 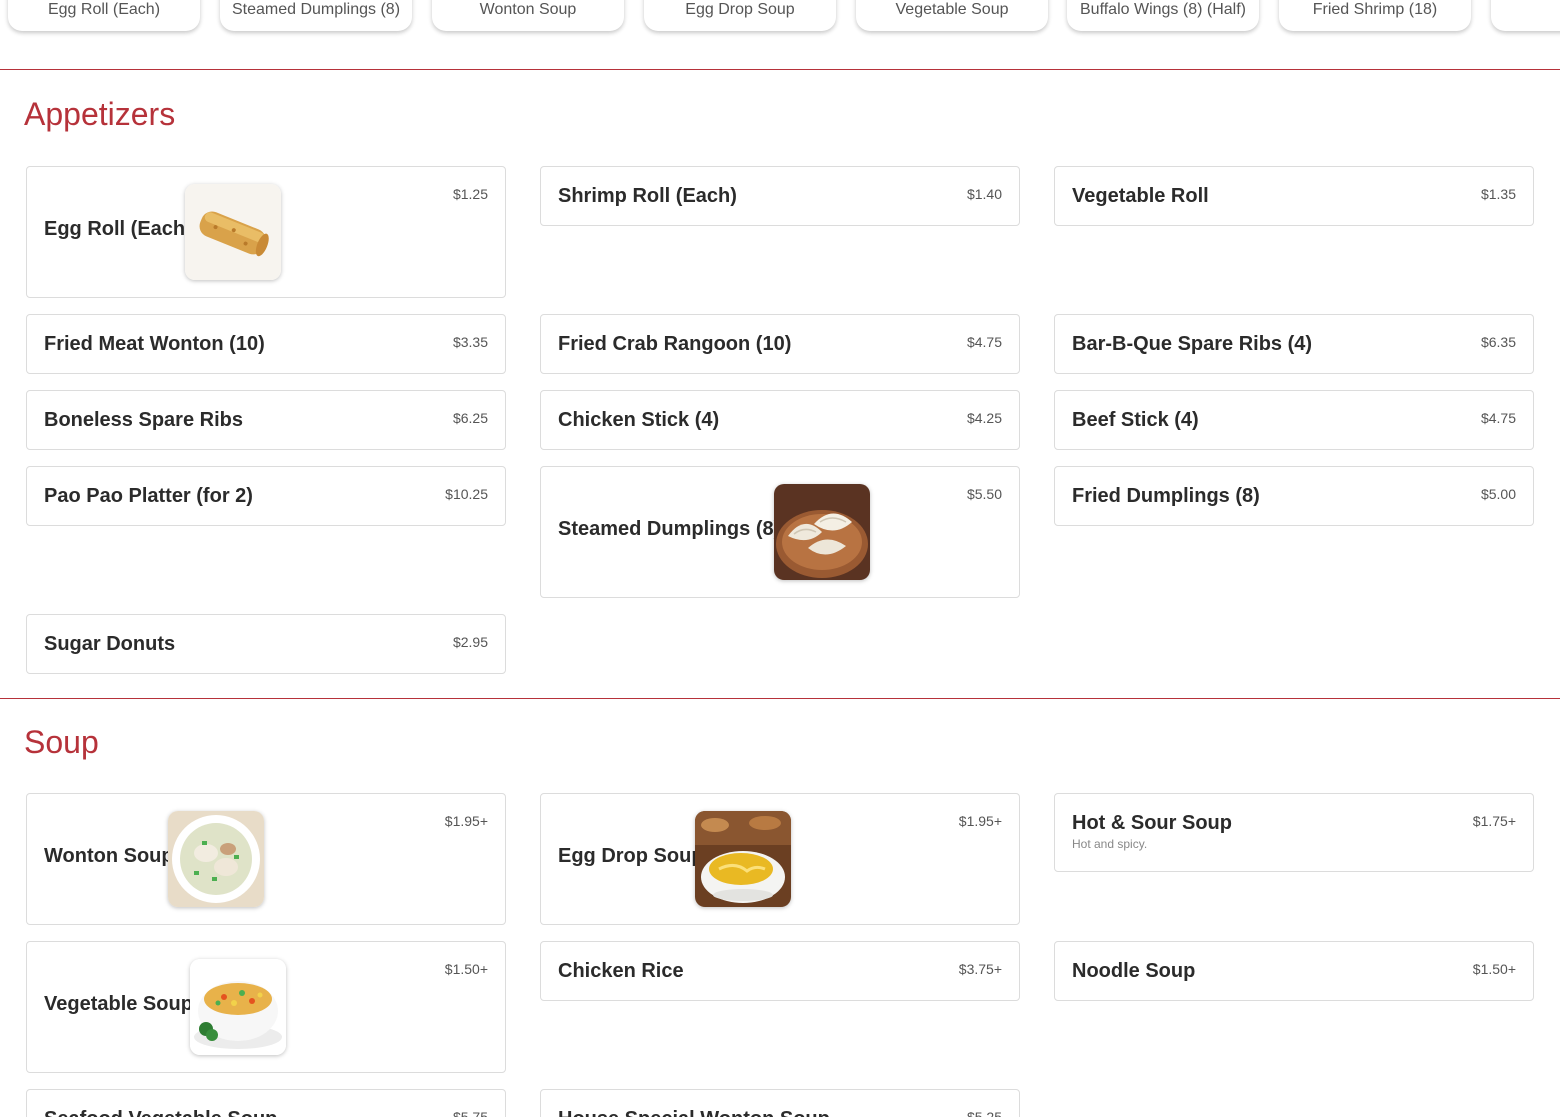 What do you see at coordinates (110, 644) in the screenshot?
I see `menu-item-name: Sugar Donuts` at bounding box center [110, 644].